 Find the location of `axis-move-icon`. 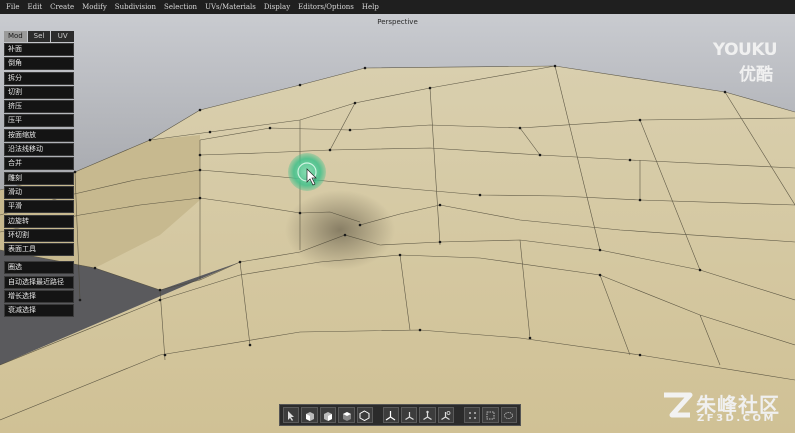

axis-move-icon is located at coordinates (390, 415).